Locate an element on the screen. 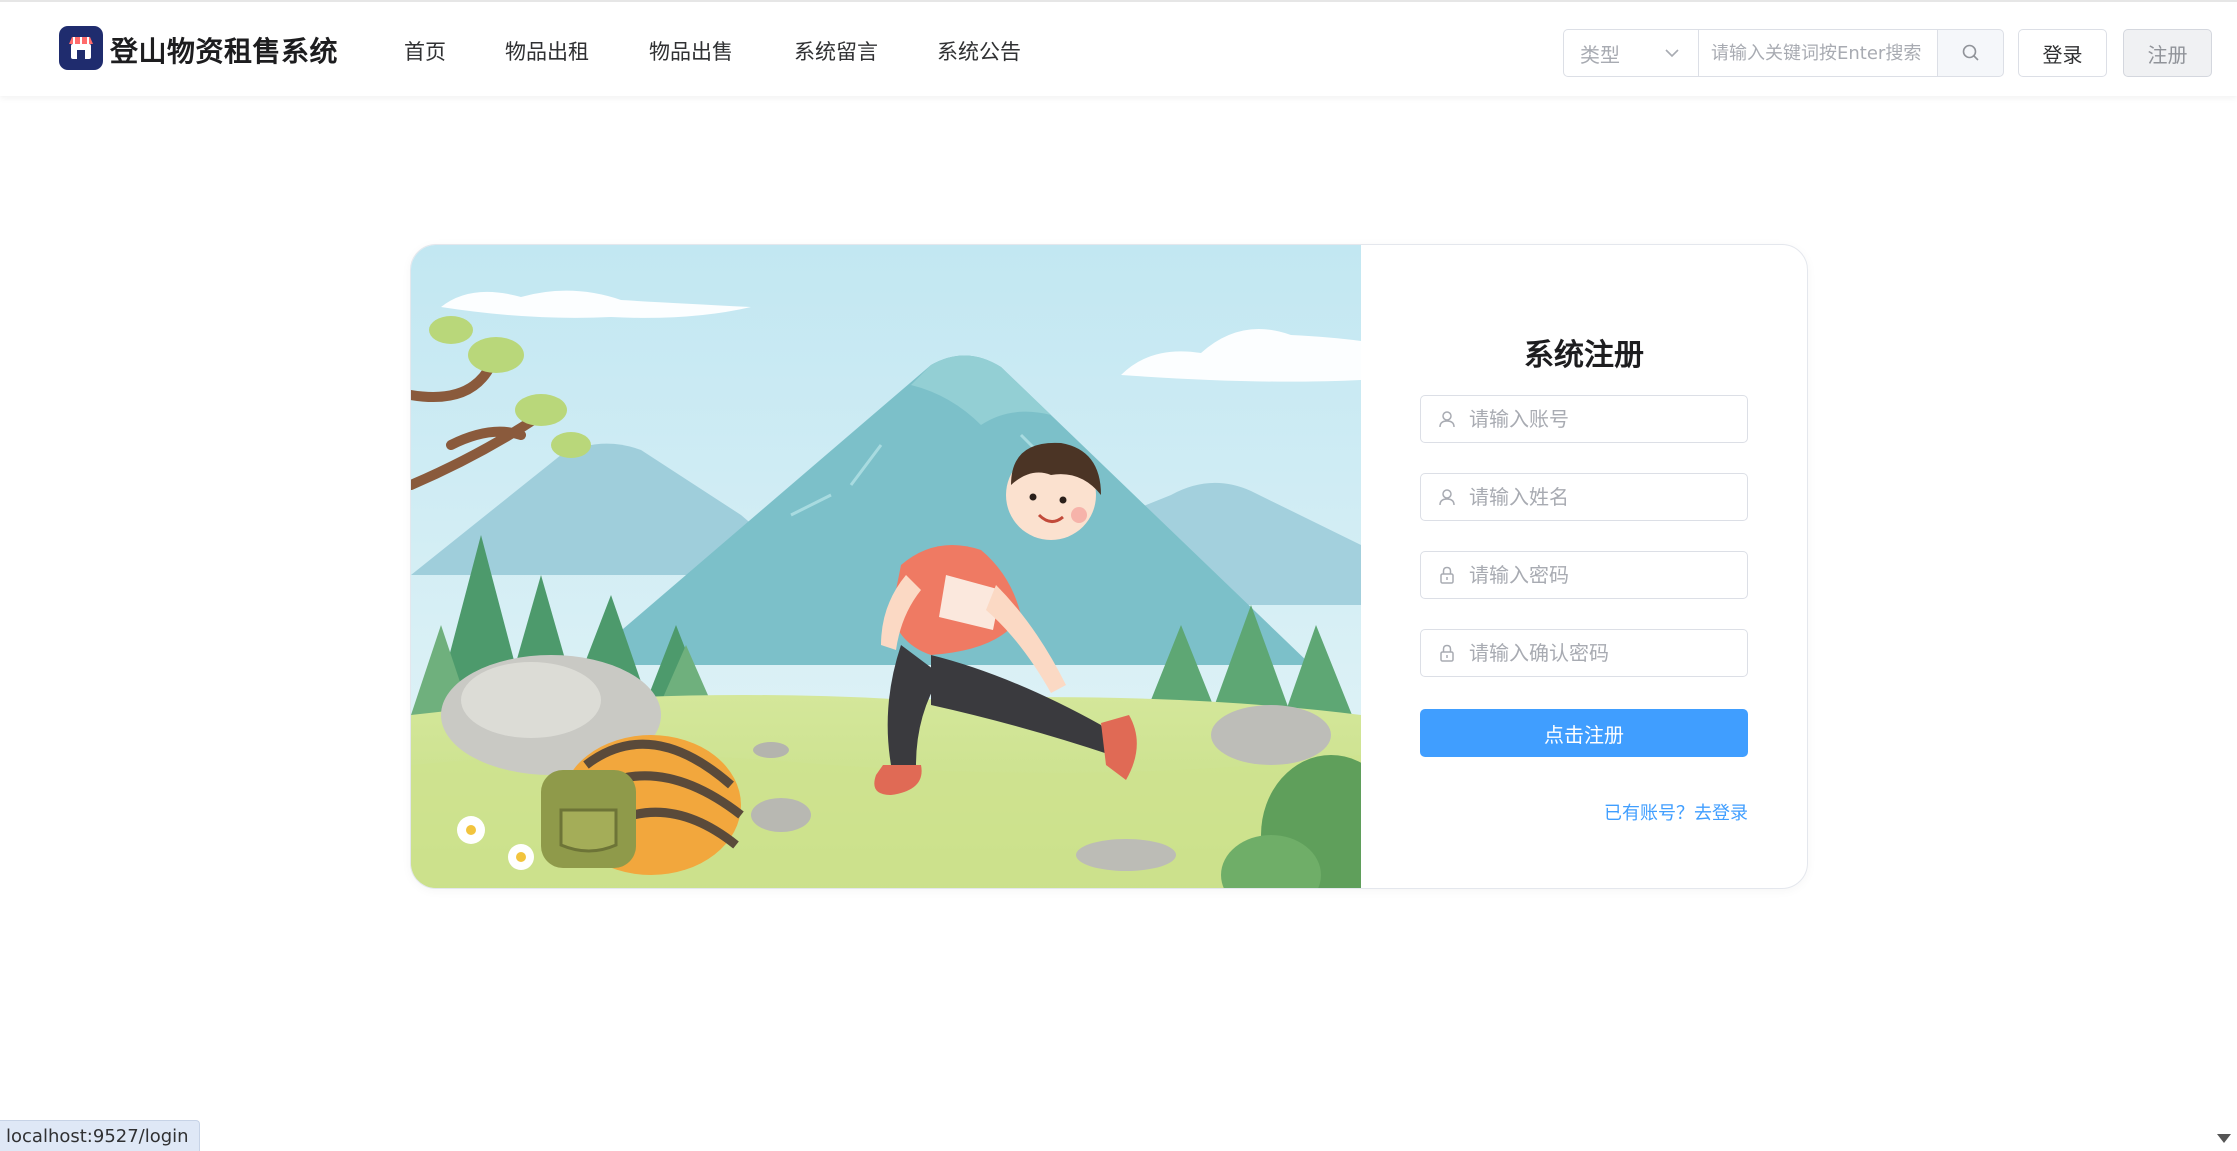 This screenshot has height=1151, width=2237. nav-announcements: 系统公告 is located at coordinates (979, 51).